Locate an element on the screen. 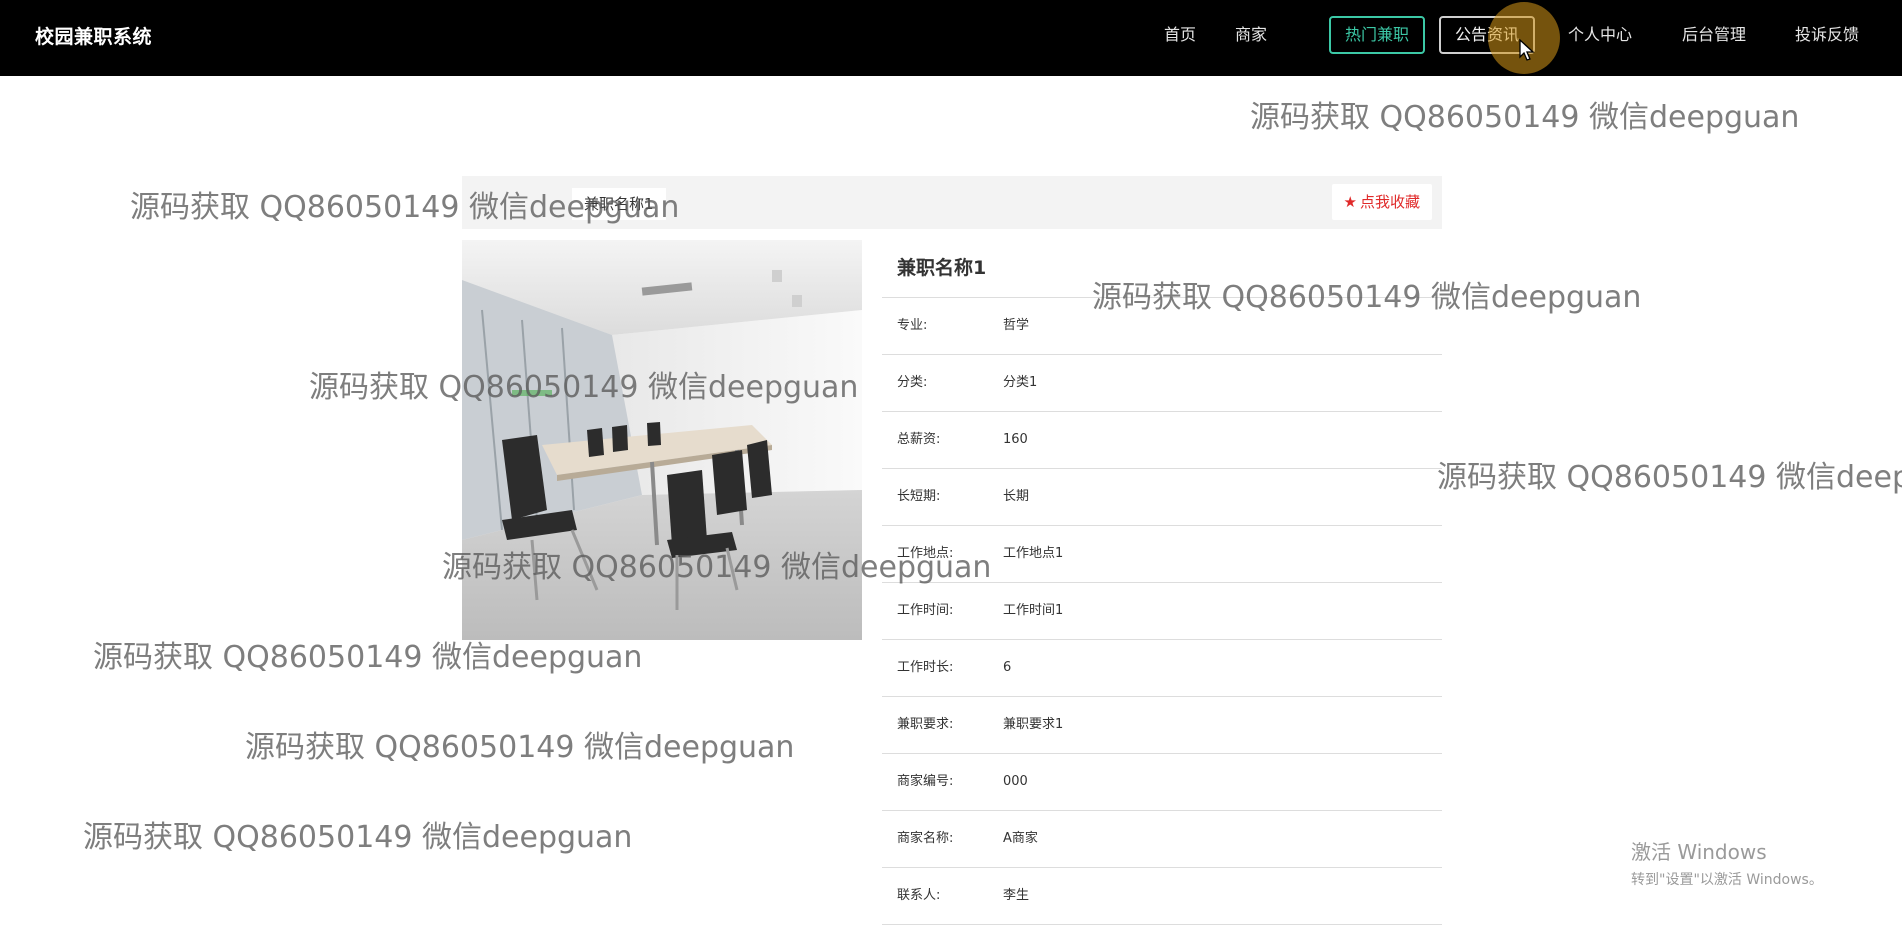 This screenshot has width=1902, height=928. field-label: 工作地点: is located at coordinates (925, 553).